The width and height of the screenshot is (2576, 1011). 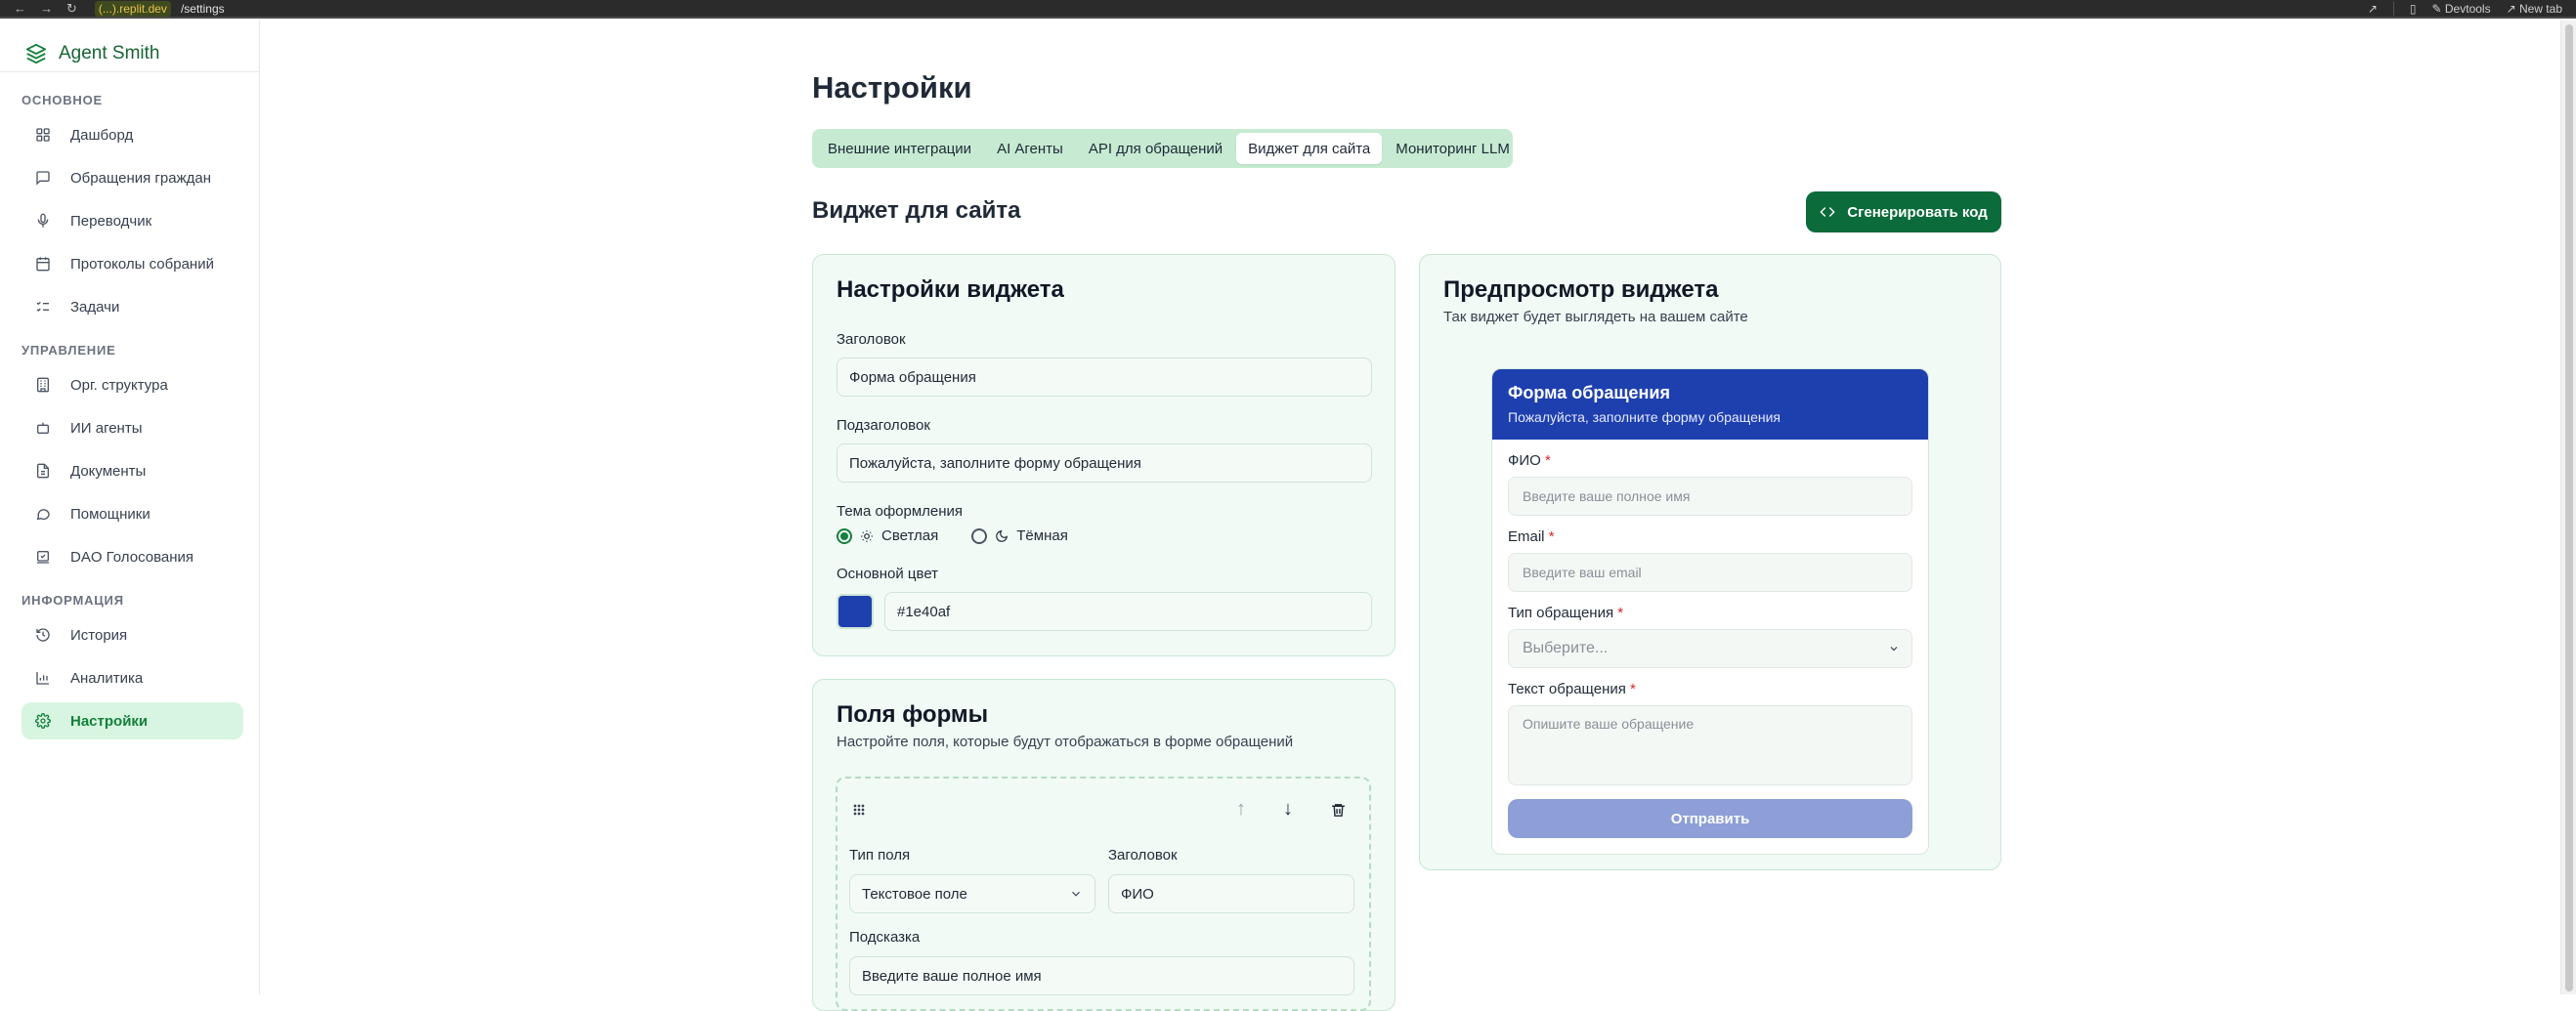 What do you see at coordinates (132, 8) in the screenshot?
I see `url-host: (...).replit.dev` at bounding box center [132, 8].